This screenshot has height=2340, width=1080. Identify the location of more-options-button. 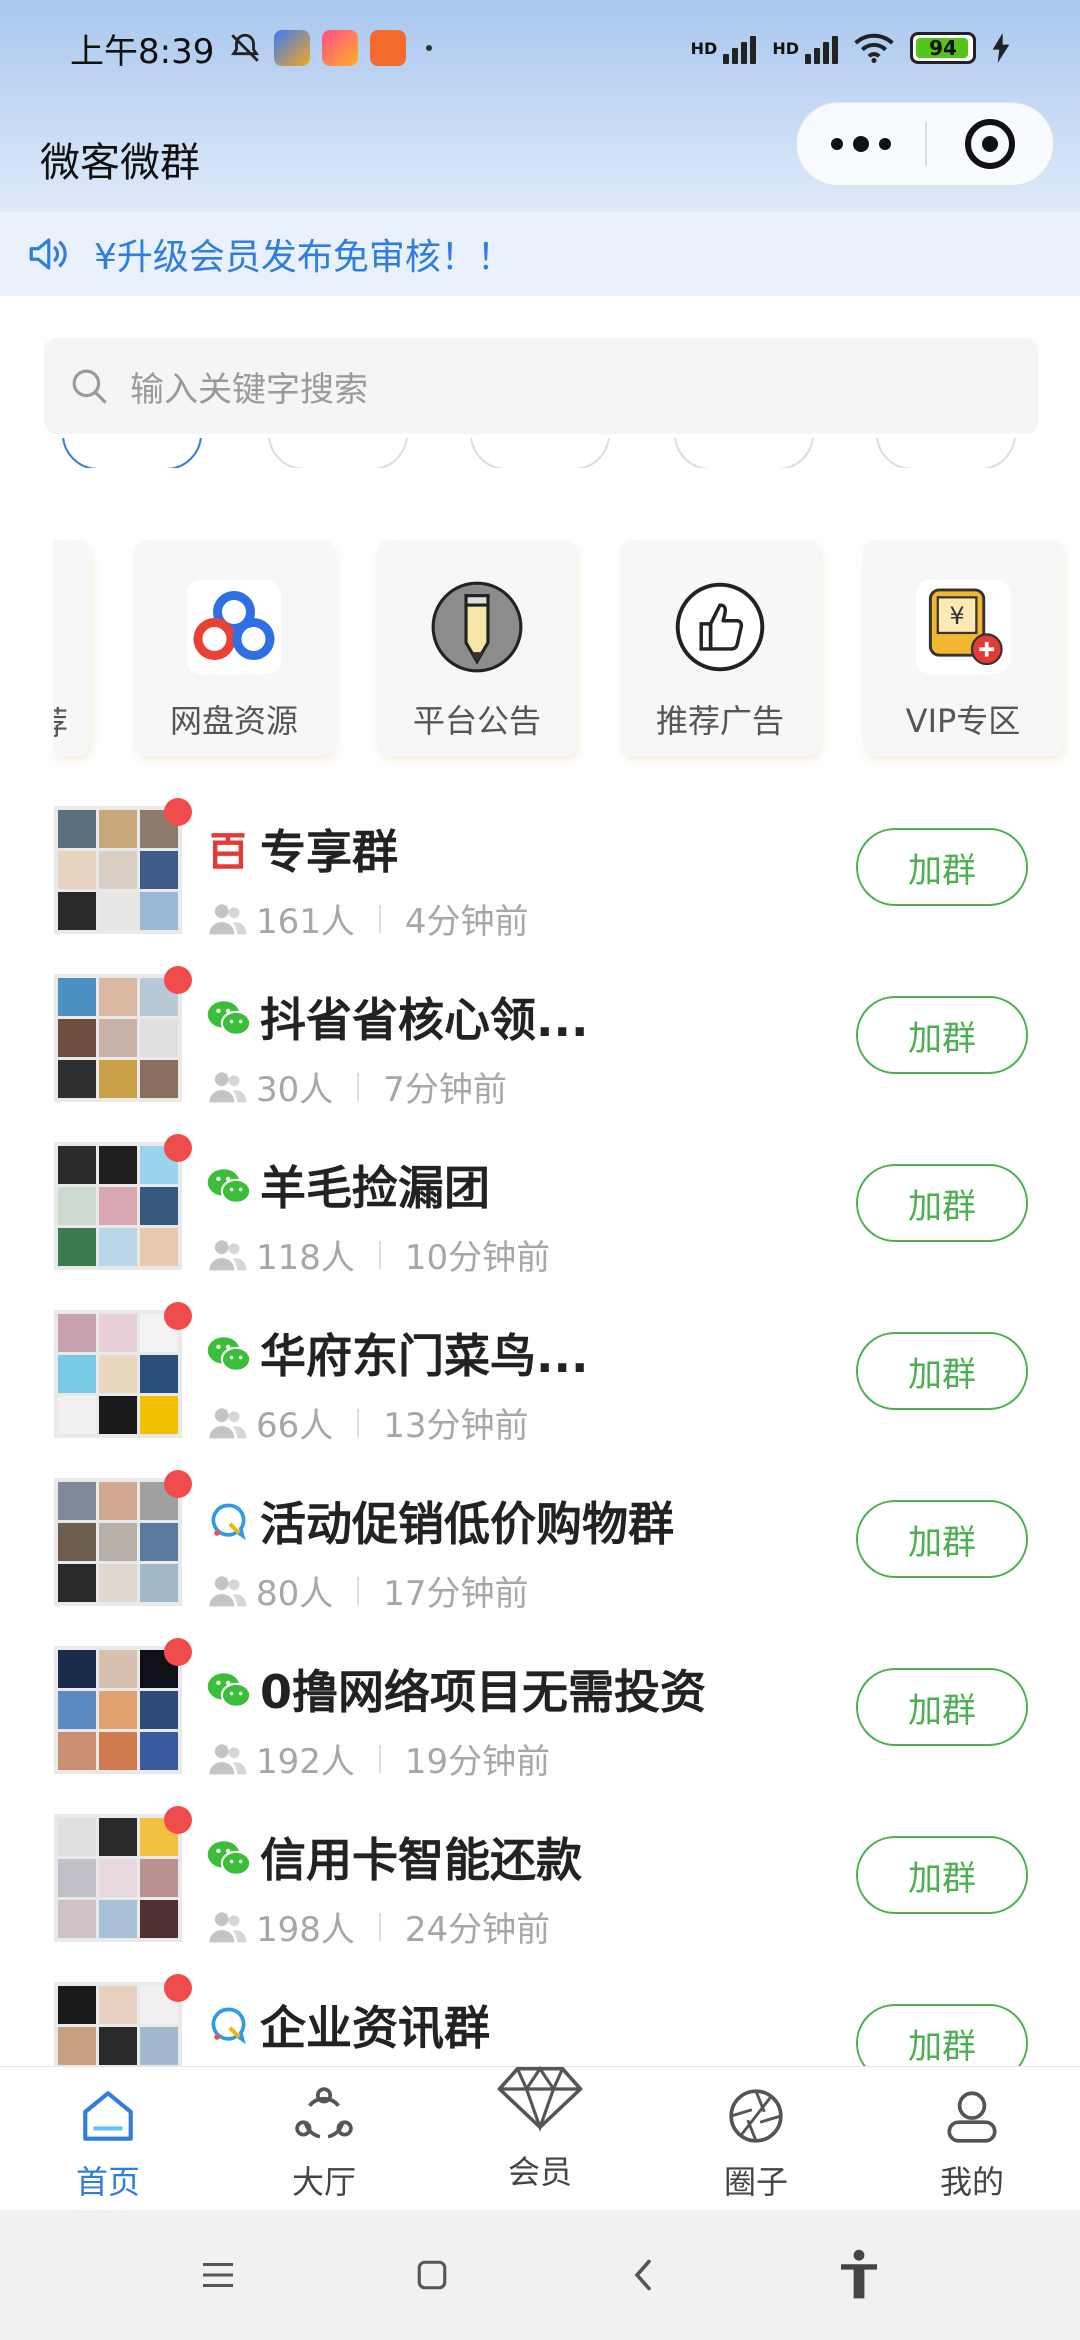
(861, 144).